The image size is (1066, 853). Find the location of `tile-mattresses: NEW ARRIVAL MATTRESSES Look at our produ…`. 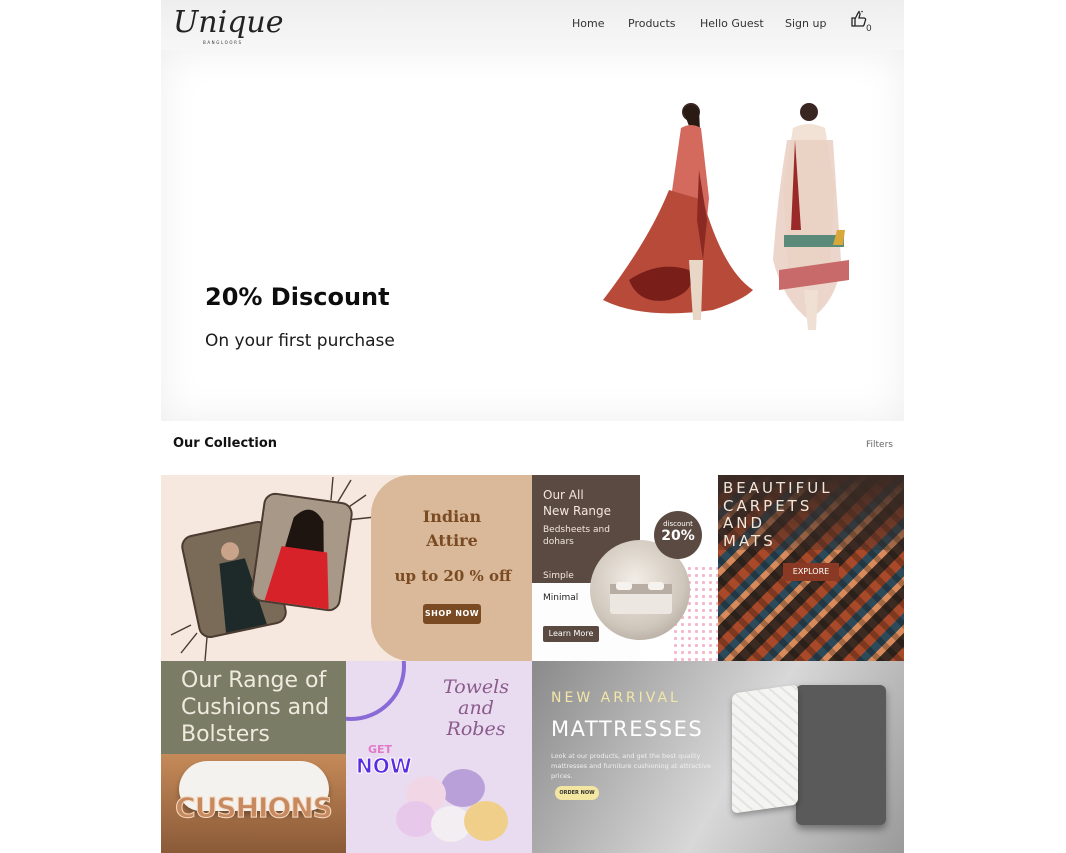

tile-mattresses: NEW ARRIVAL MATTRESSES Look at our produ… is located at coordinates (718, 757).